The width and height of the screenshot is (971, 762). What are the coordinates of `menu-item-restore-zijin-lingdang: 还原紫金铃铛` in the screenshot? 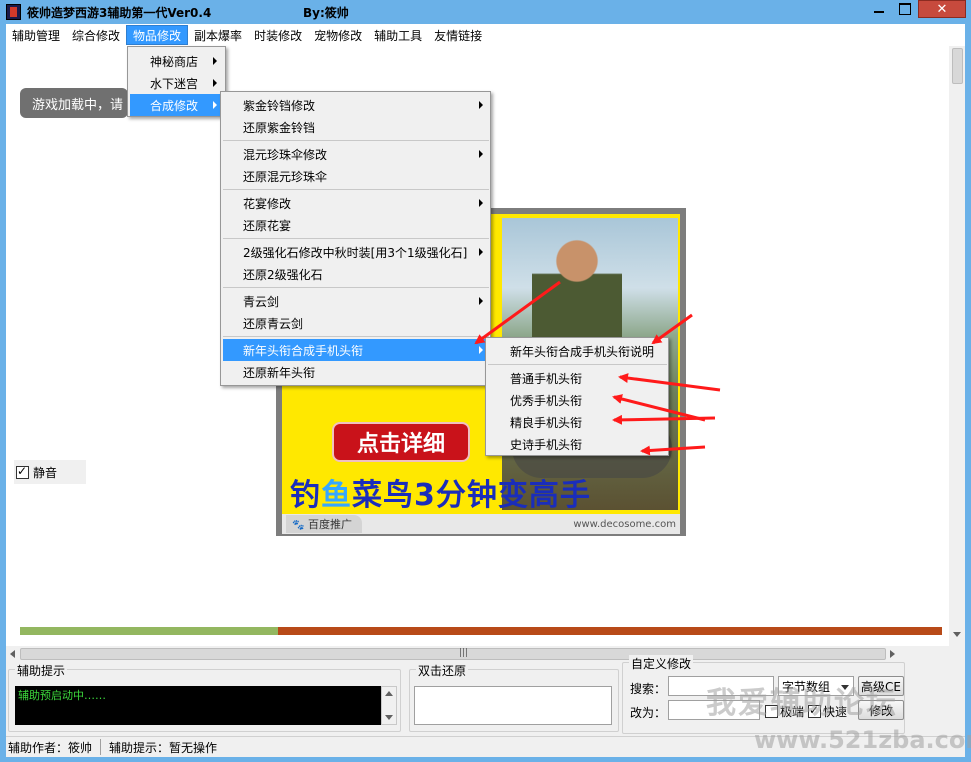 It's located at (356, 127).